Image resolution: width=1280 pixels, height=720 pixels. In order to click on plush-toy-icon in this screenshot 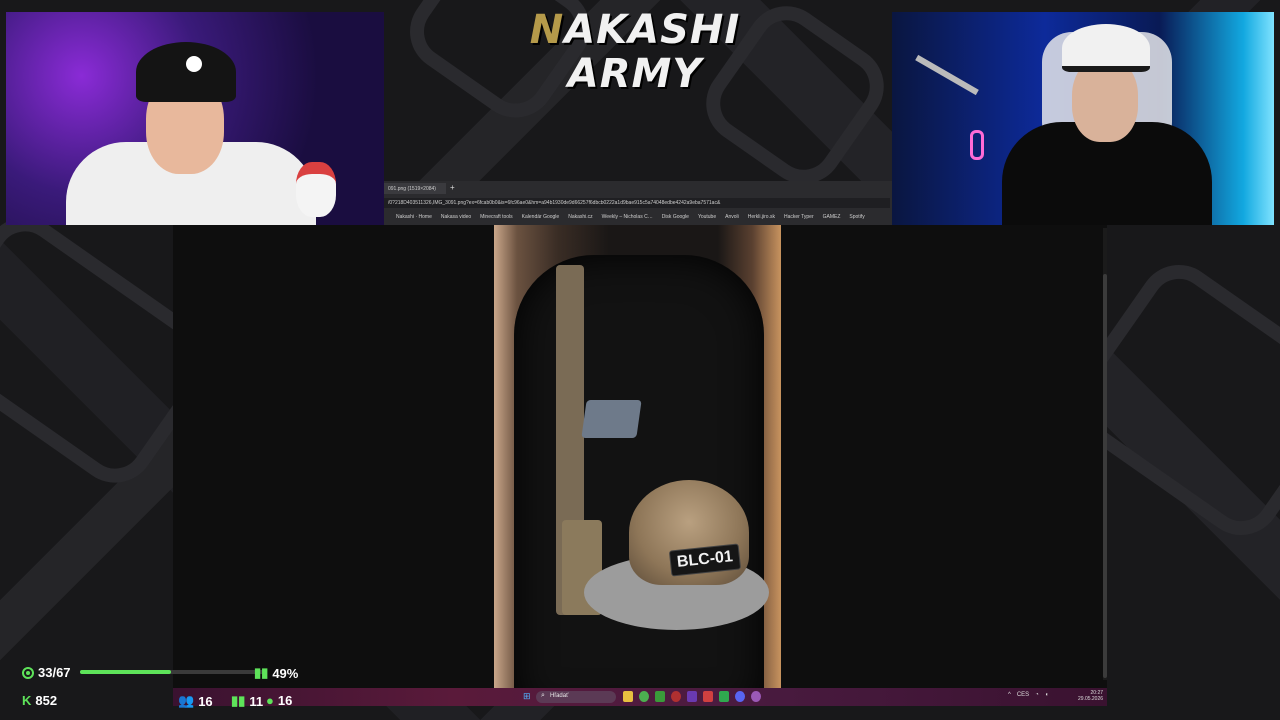, I will do `click(316, 189)`.